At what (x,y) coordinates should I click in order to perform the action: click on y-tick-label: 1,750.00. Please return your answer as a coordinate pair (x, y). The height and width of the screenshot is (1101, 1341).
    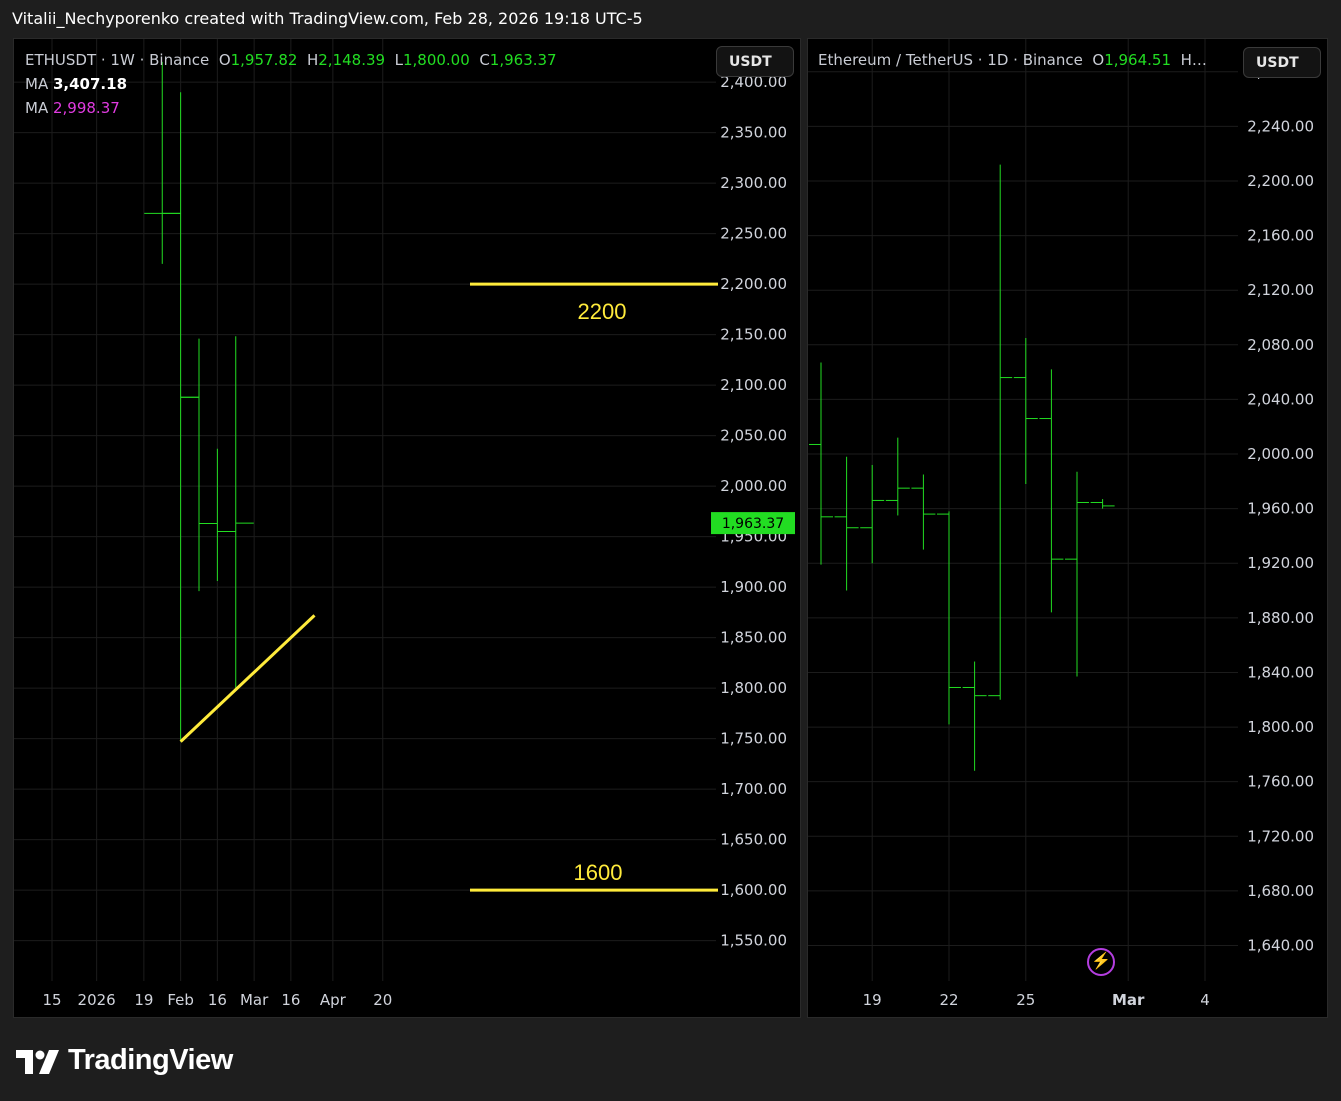
    Looking at the image, I should click on (753, 739).